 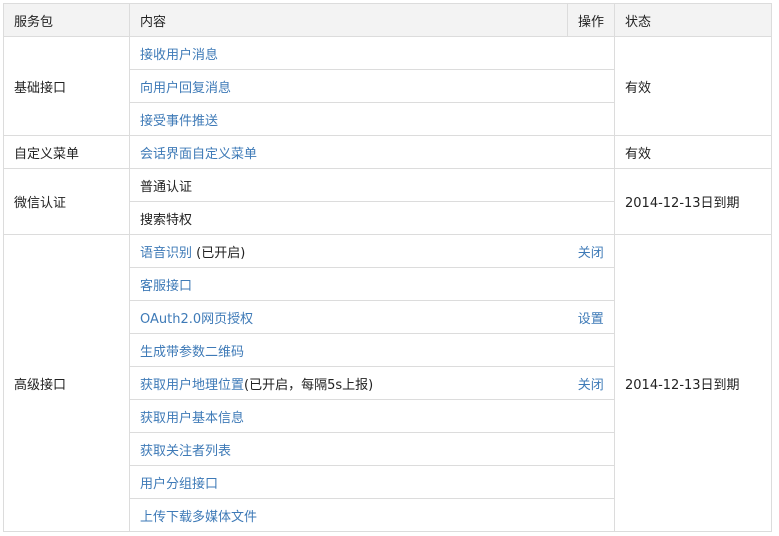 I want to click on content-cell: 接受事件推送, so click(x=348, y=119).